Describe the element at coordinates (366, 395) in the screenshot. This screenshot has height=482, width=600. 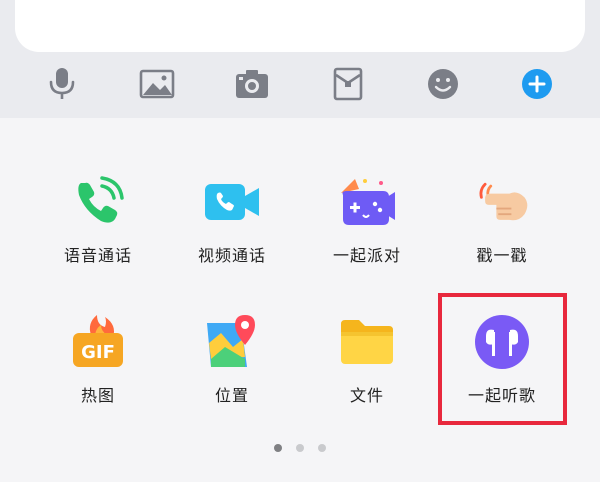
I see `folder-label: 文件` at that location.